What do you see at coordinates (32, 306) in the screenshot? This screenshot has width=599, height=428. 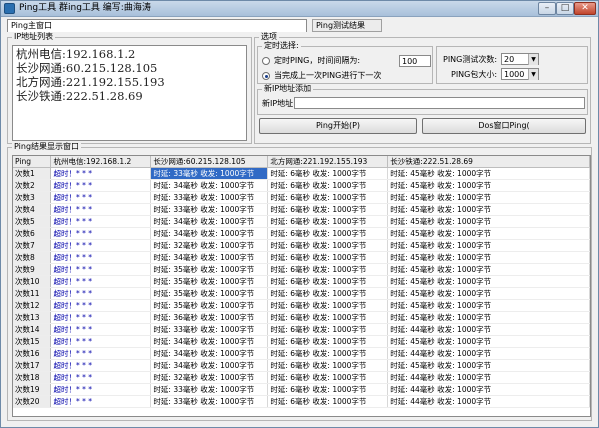 I see `row-header-cell: 次数12` at bounding box center [32, 306].